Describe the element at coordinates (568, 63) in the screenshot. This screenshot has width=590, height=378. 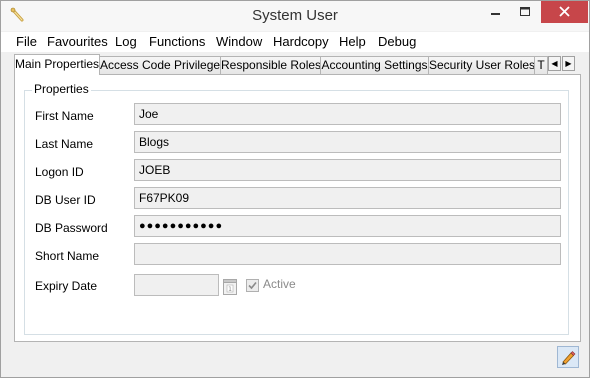
I see `tab-scroll-right-icon: ▶` at that location.